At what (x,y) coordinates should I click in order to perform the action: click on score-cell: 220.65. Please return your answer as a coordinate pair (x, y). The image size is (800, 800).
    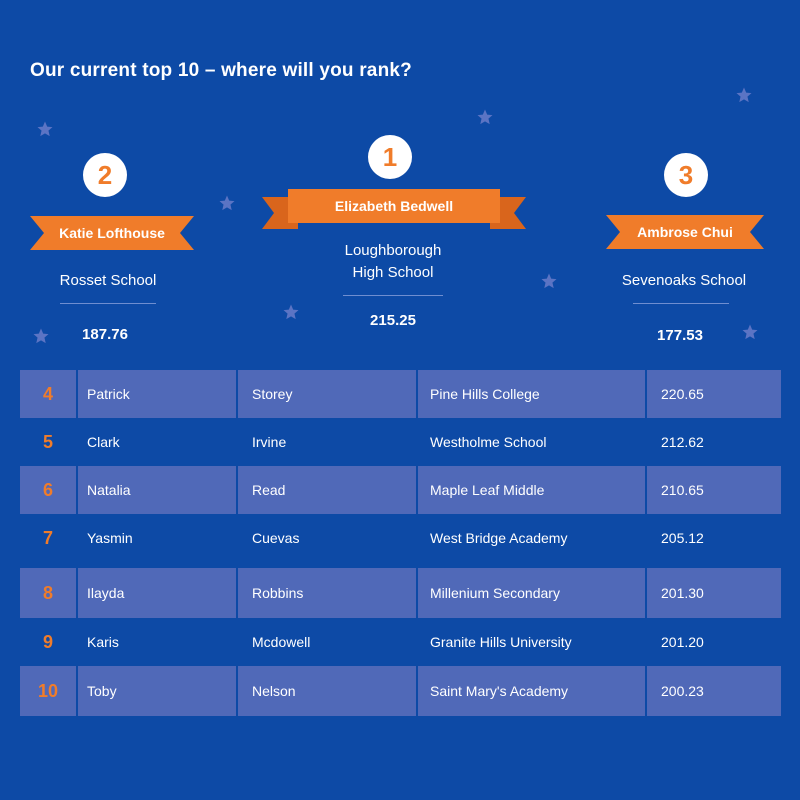
    Looking at the image, I should click on (714, 394).